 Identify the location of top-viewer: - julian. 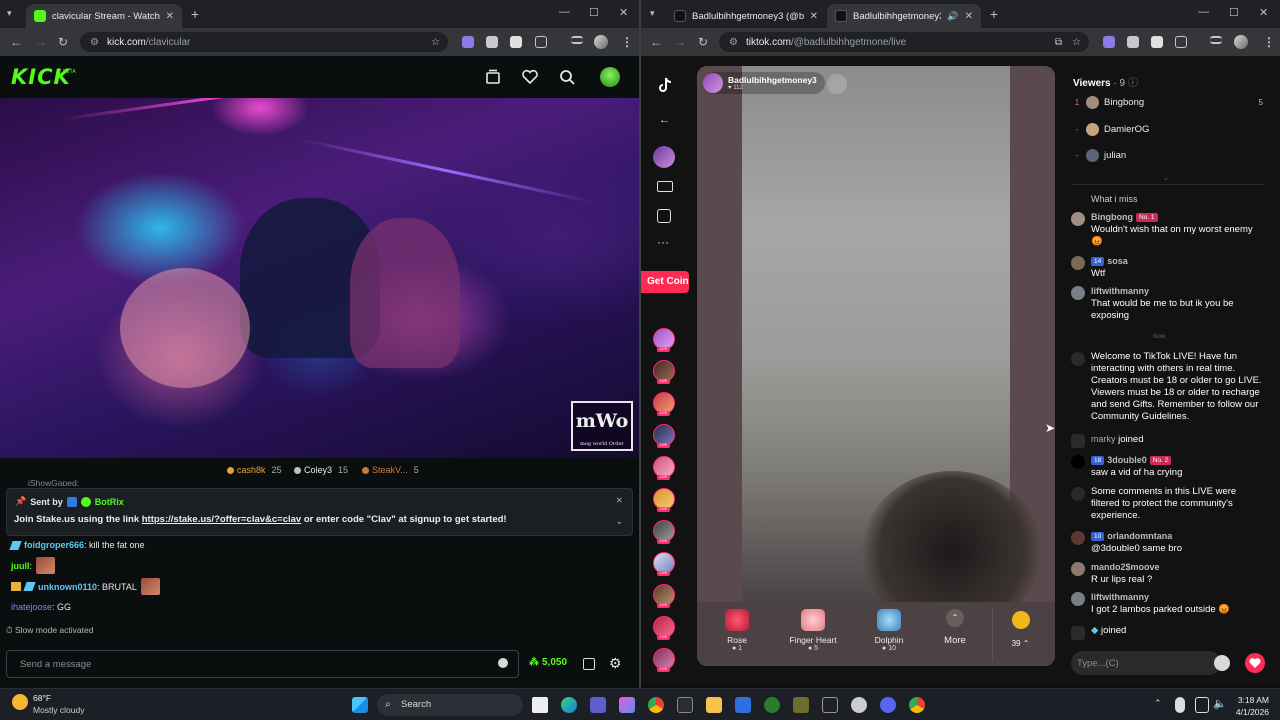
(1168, 155).